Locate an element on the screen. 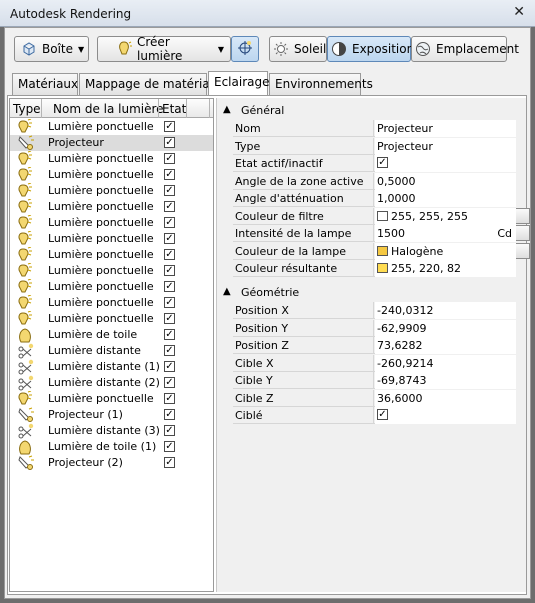  property-value: 73,6282 is located at coordinates (445, 345).